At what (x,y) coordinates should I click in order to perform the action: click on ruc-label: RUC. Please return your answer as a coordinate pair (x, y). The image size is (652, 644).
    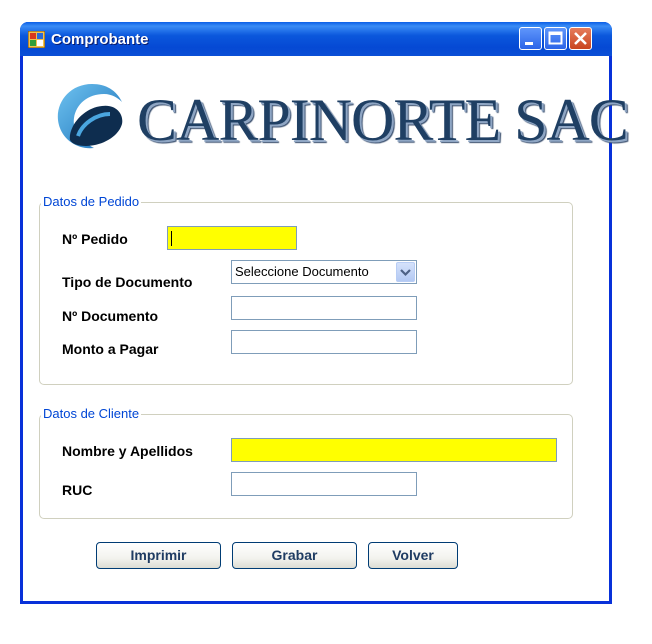
    Looking at the image, I should click on (77, 490).